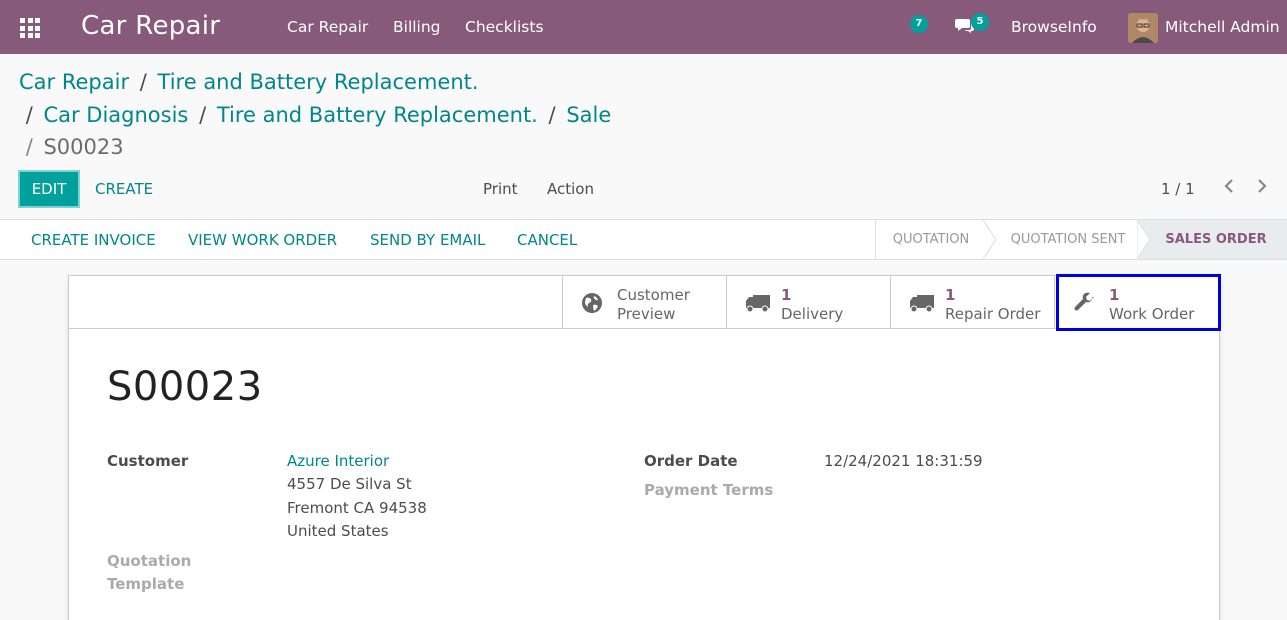 The image size is (1287, 620). I want to click on create-button: CREATE, so click(124, 189).